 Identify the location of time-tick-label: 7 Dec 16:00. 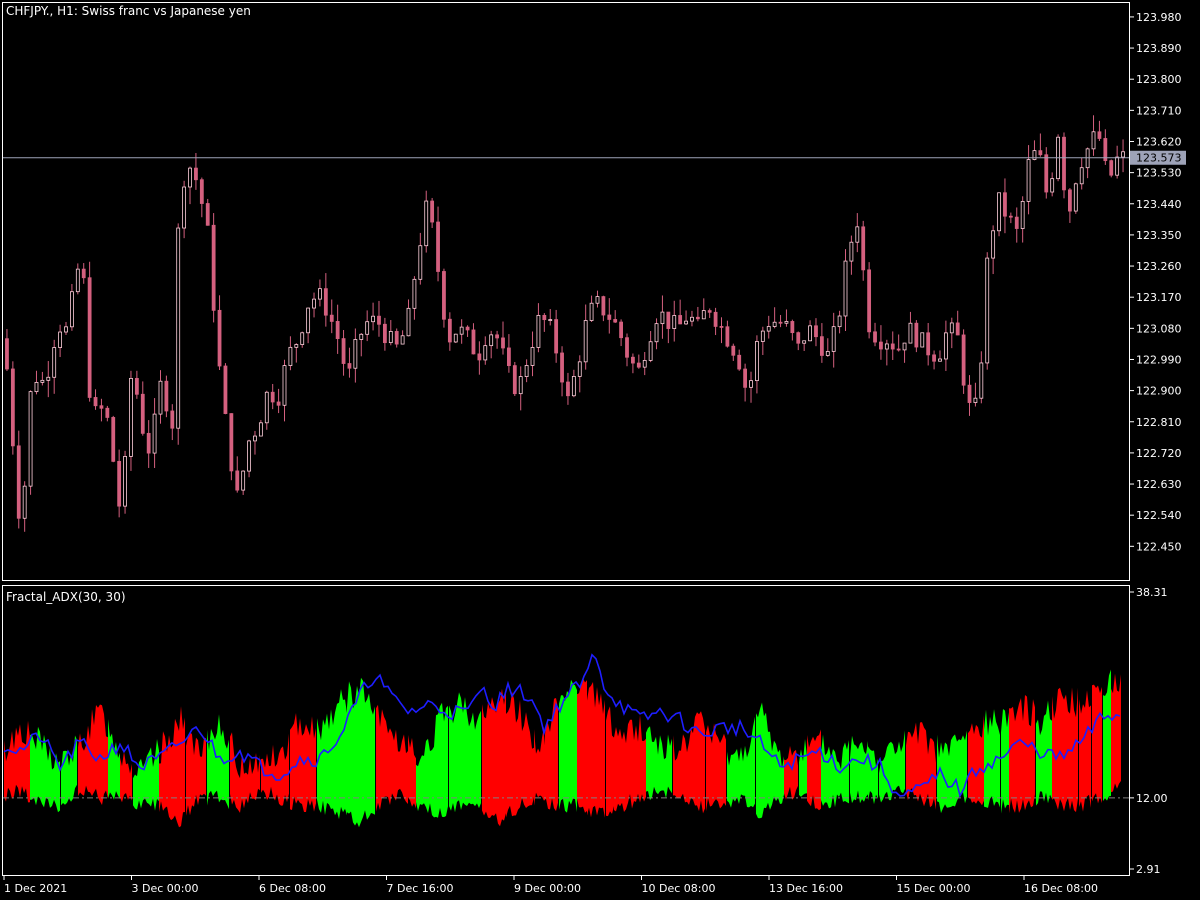
(420, 888).